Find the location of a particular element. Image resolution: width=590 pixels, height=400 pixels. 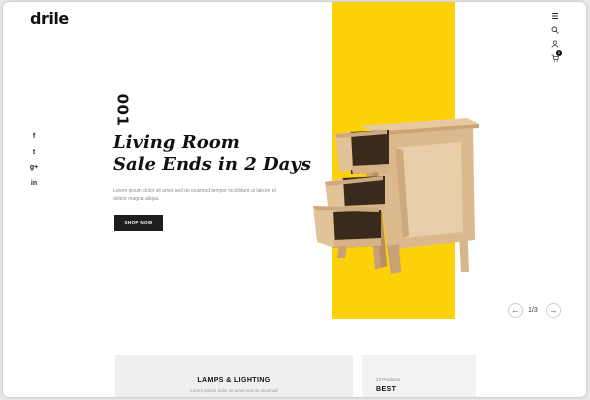

slider-next-button: → is located at coordinates (553, 310).